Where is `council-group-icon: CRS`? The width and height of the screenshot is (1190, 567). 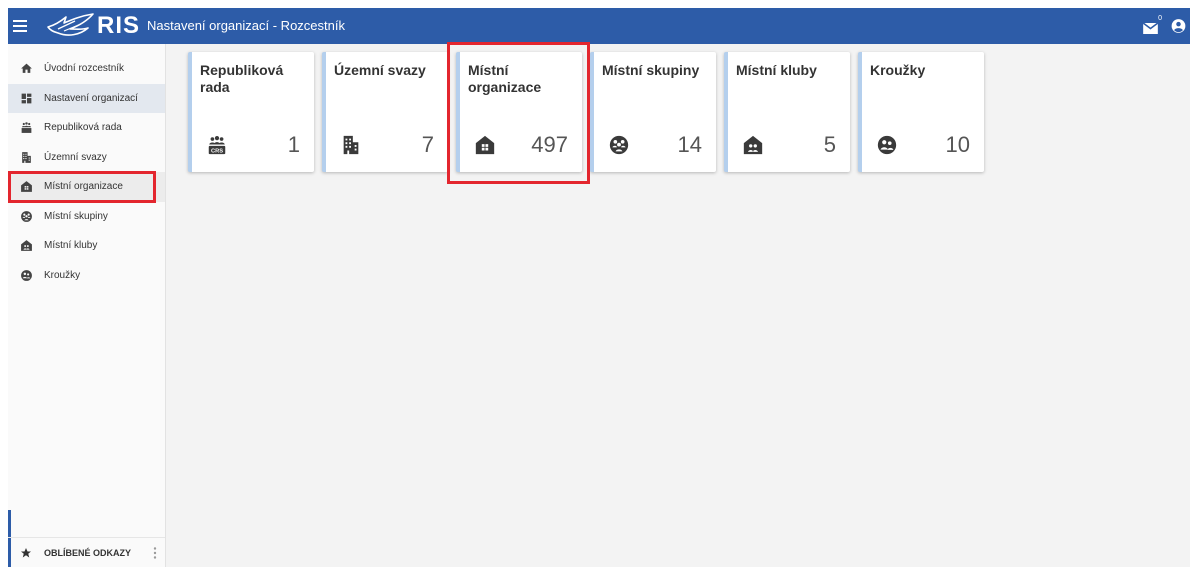 council-group-icon: CRS is located at coordinates (217, 145).